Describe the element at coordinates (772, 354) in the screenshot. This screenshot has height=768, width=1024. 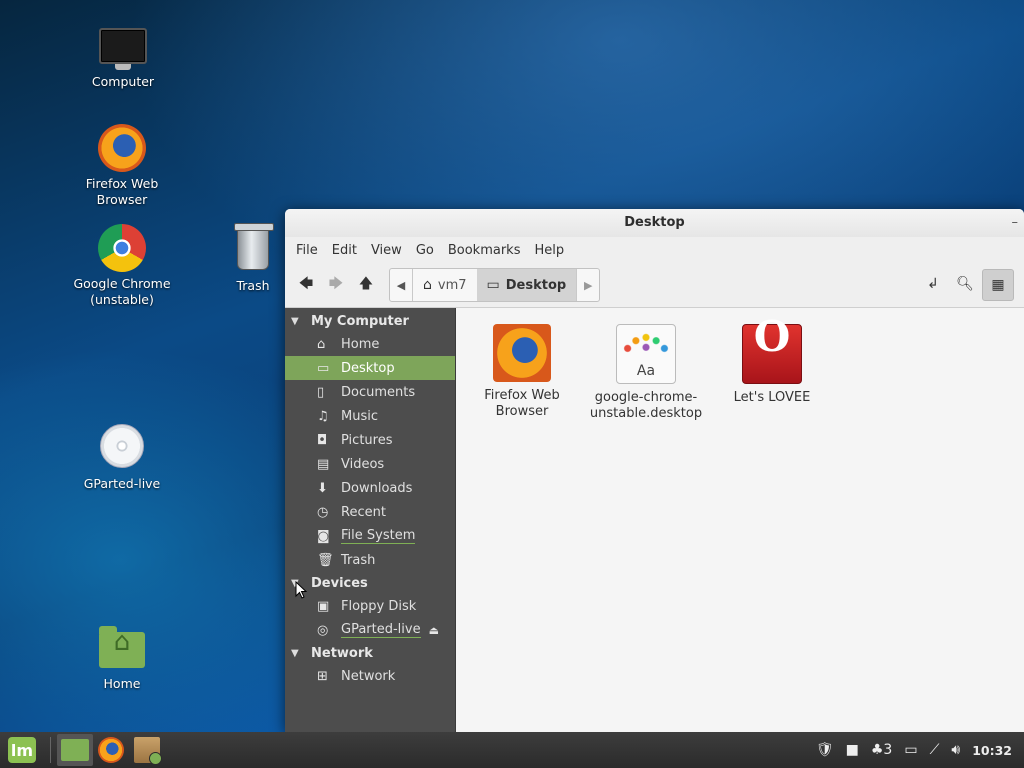
I see `opera-icon` at that location.